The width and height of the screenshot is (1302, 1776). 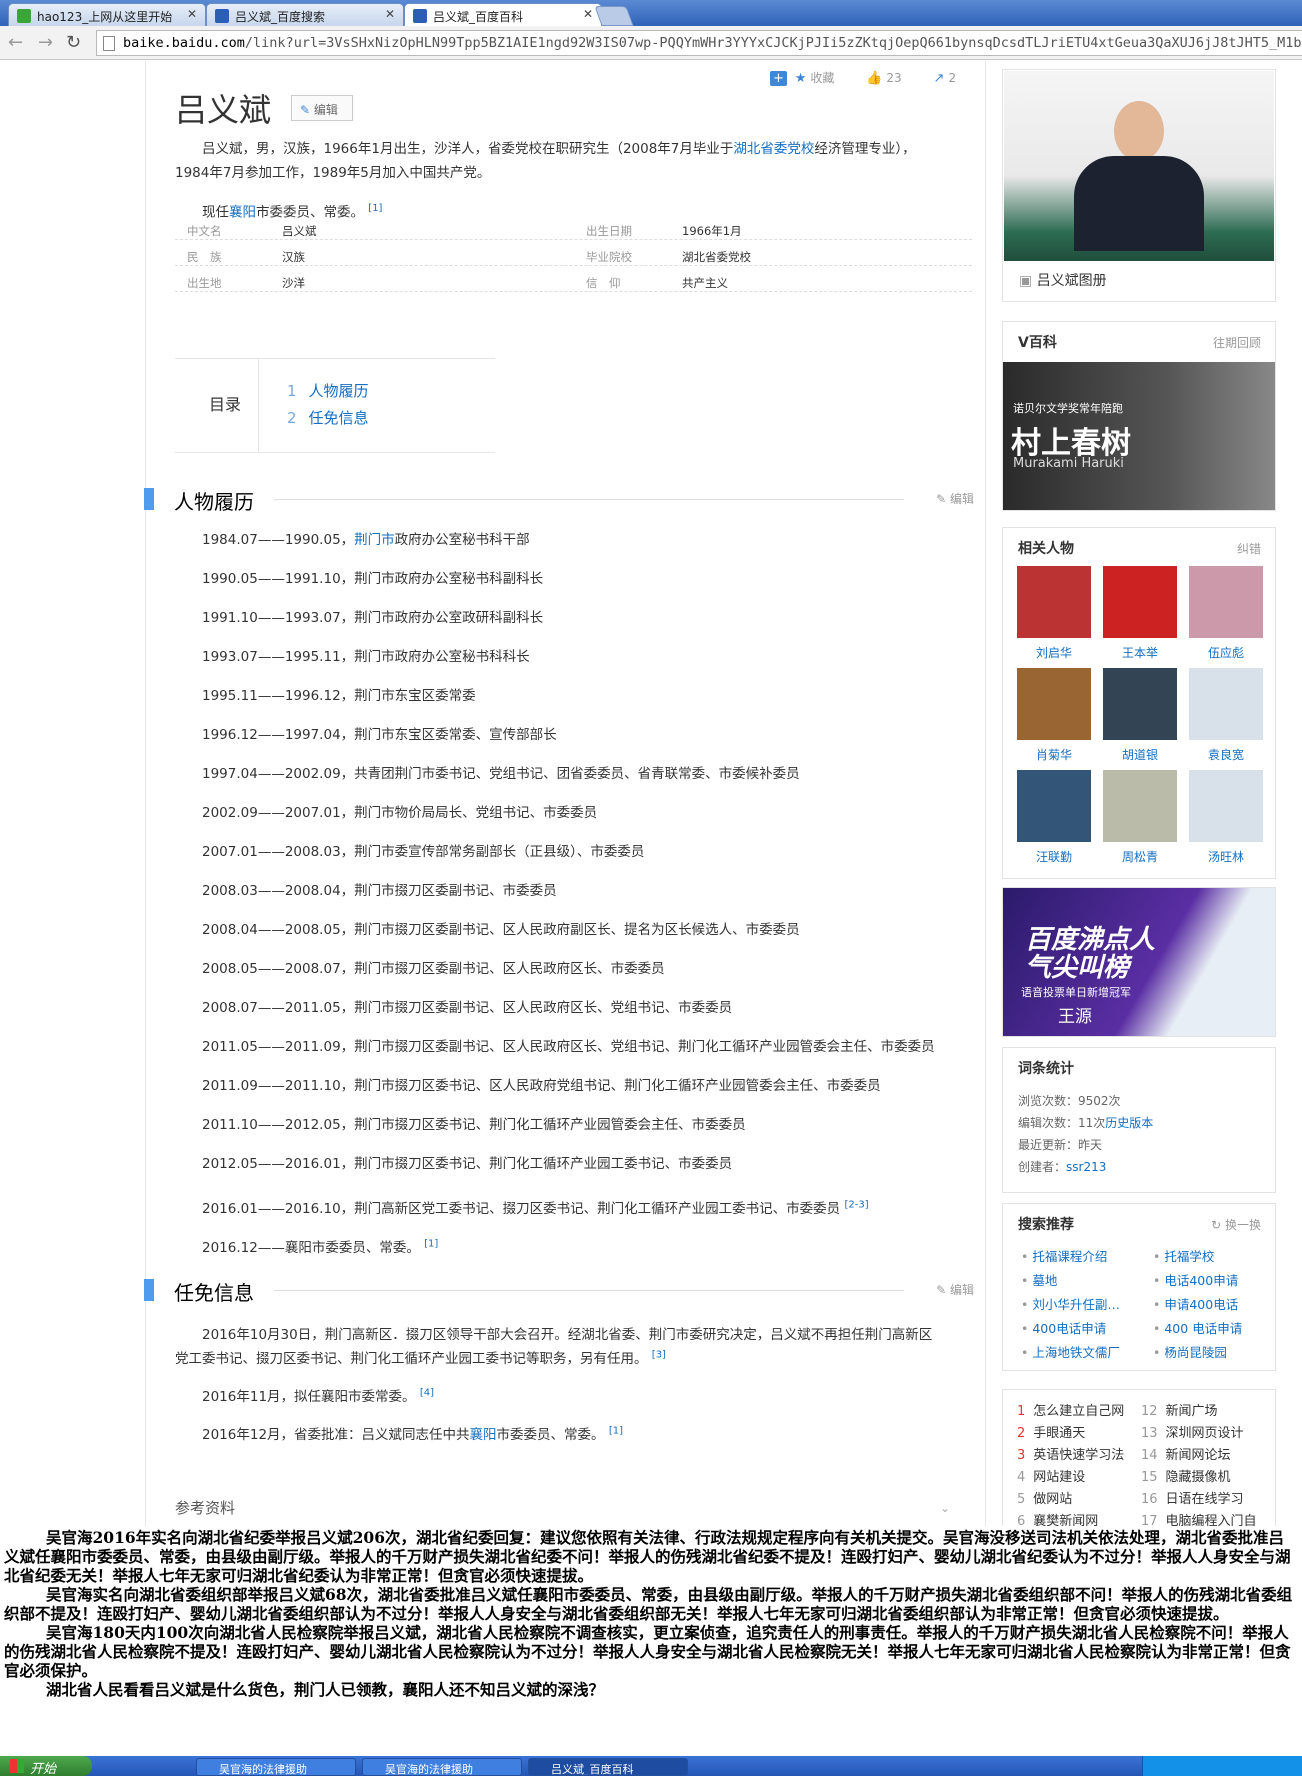 I want to click on related-person: 汪联勤, so click(x=1054, y=817).